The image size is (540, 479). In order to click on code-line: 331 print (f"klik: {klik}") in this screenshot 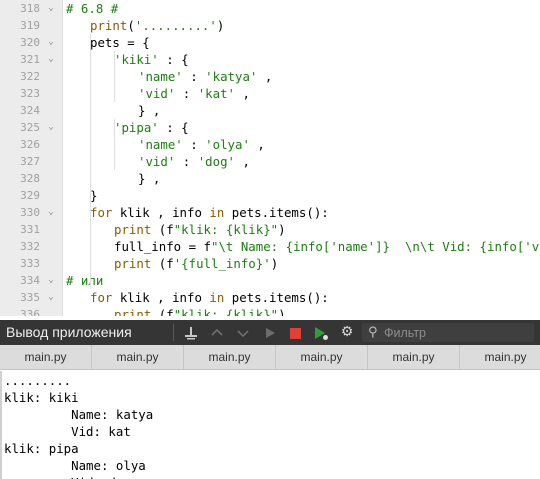, I will do `click(270, 229)`.